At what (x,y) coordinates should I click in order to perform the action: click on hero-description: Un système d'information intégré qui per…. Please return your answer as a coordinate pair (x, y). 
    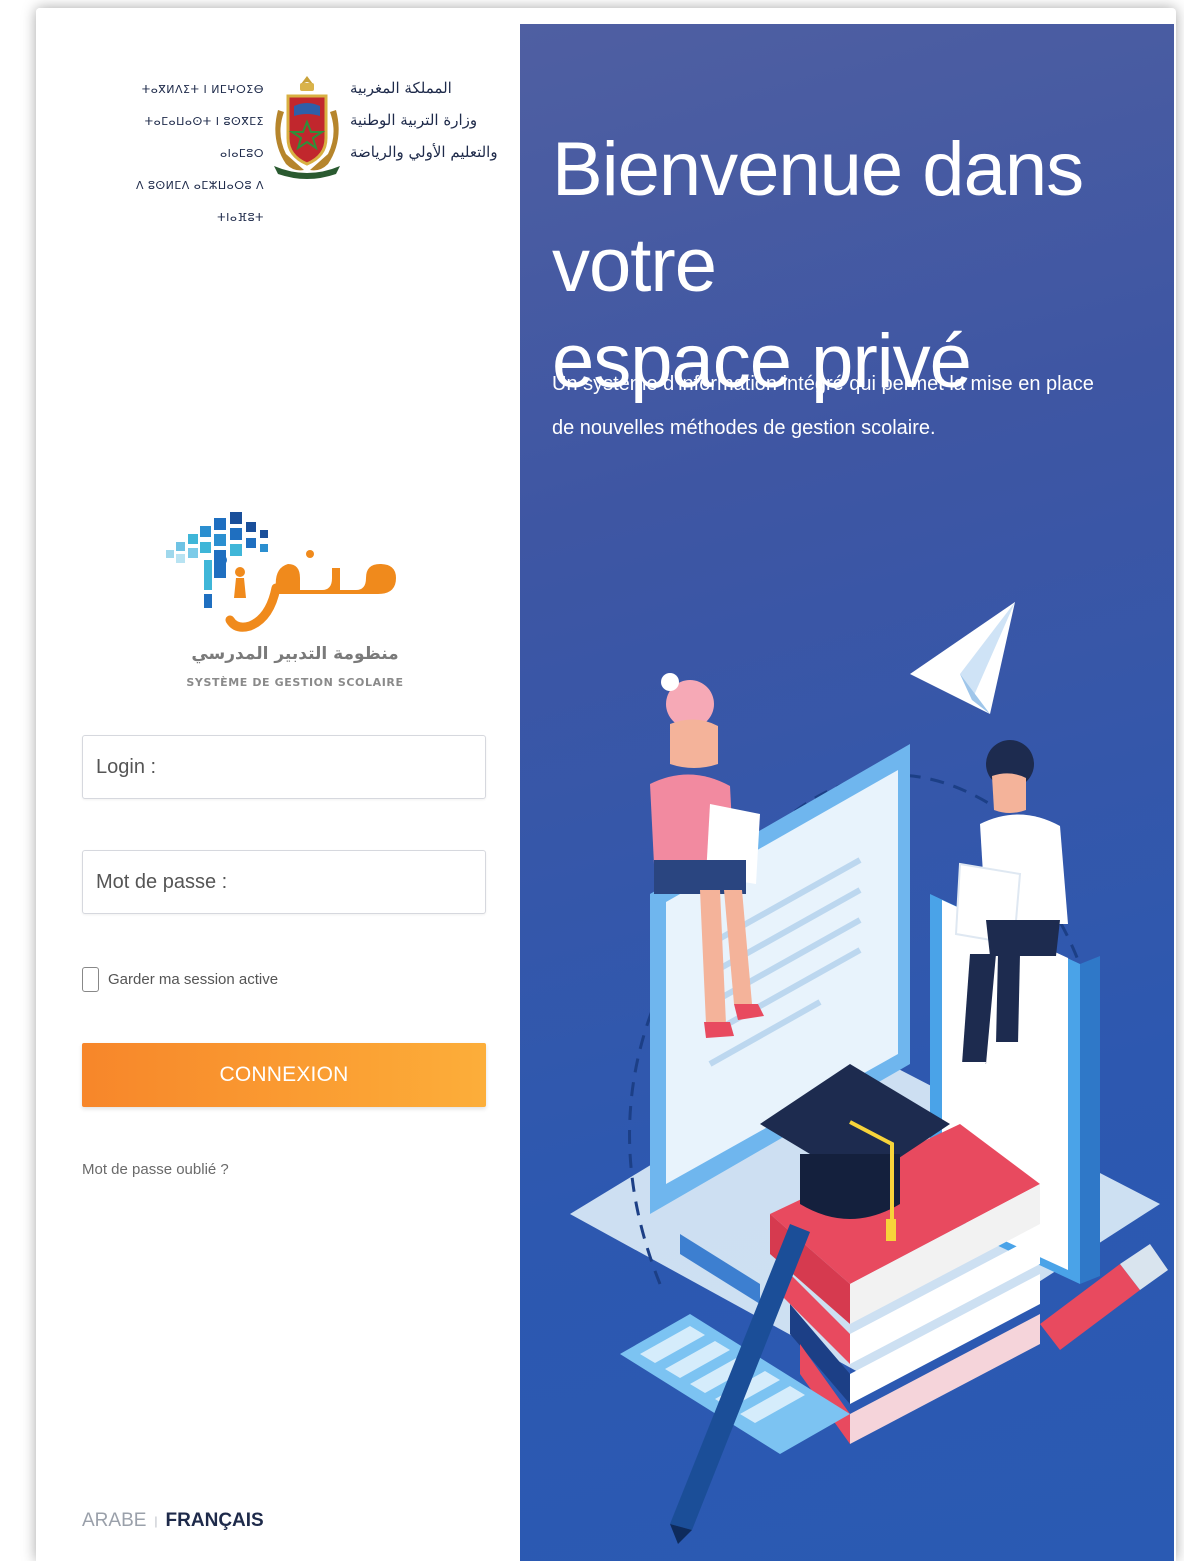
    Looking at the image, I should click on (823, 406).